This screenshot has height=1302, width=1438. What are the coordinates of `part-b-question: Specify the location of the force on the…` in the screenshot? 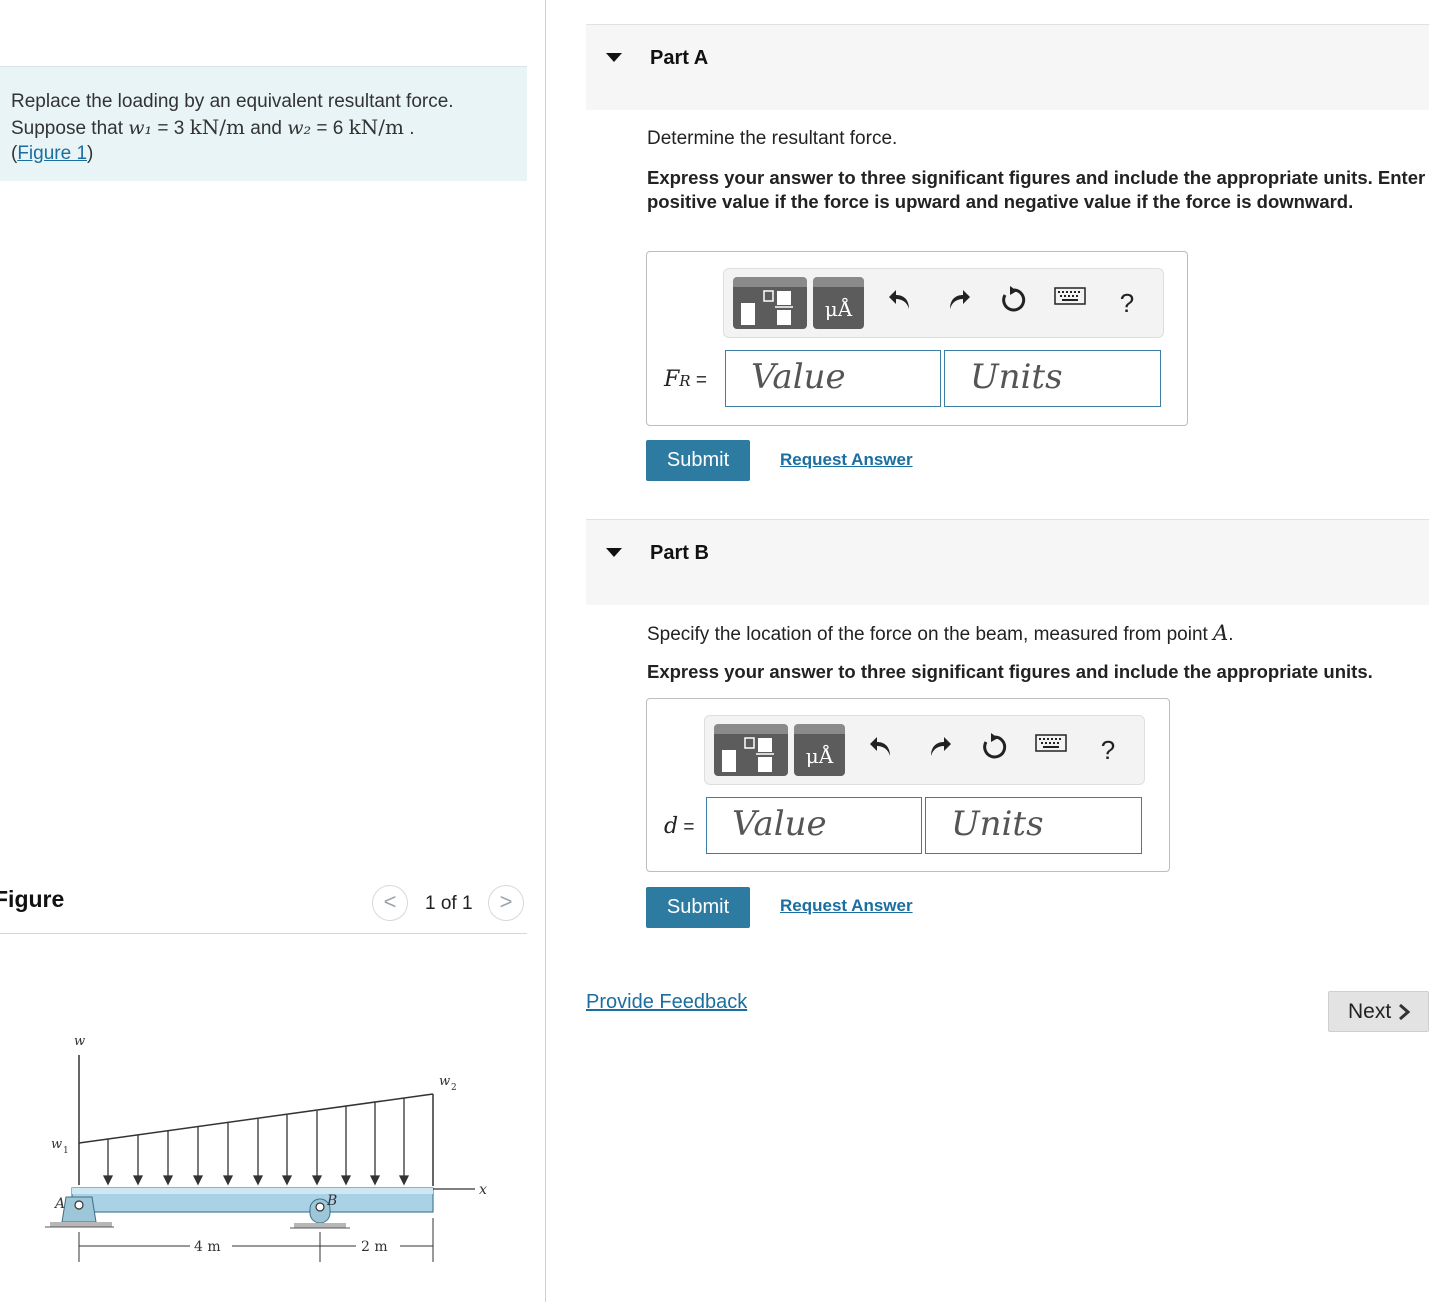 It's located at (940, 634).